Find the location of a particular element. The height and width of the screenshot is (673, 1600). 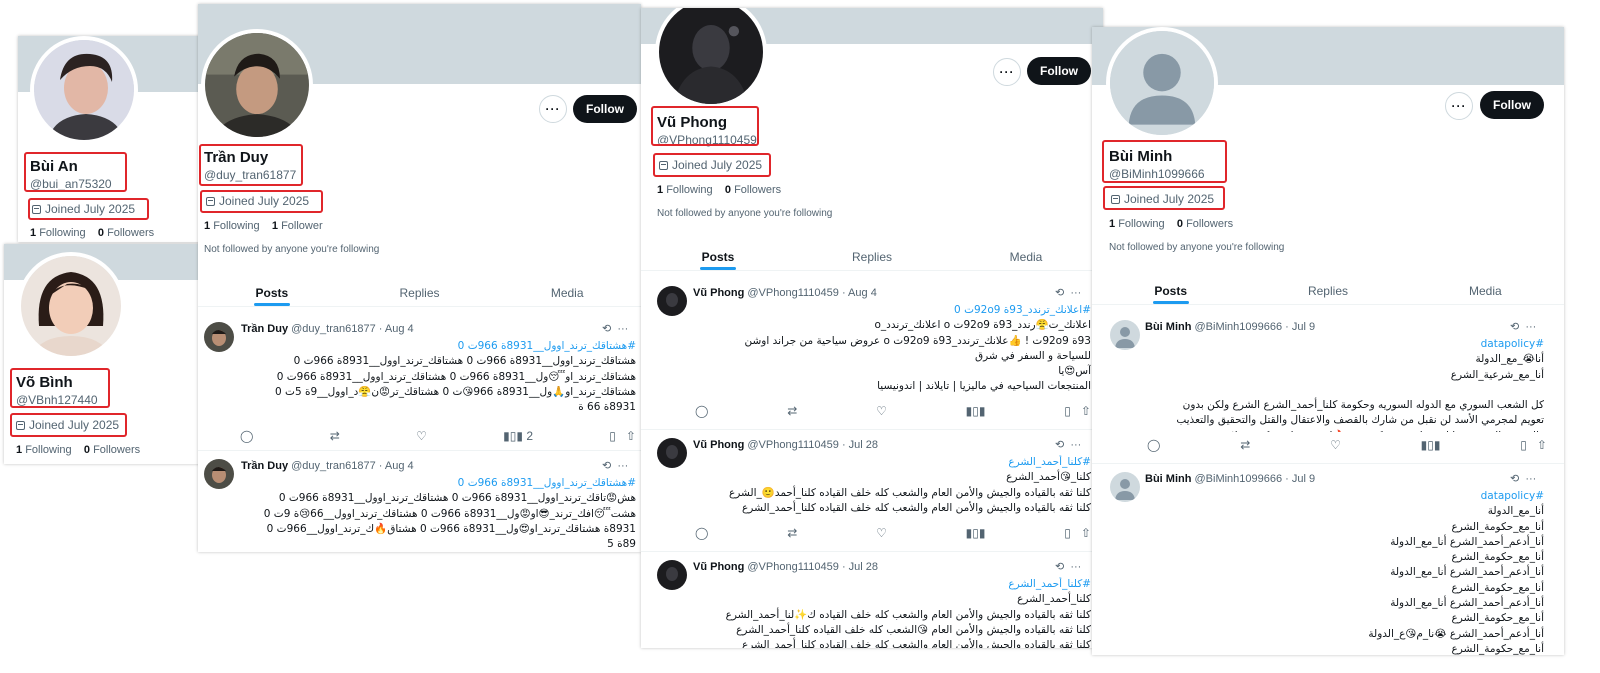

profile-name: Vũ Phong is located at coordinates (692, 122).